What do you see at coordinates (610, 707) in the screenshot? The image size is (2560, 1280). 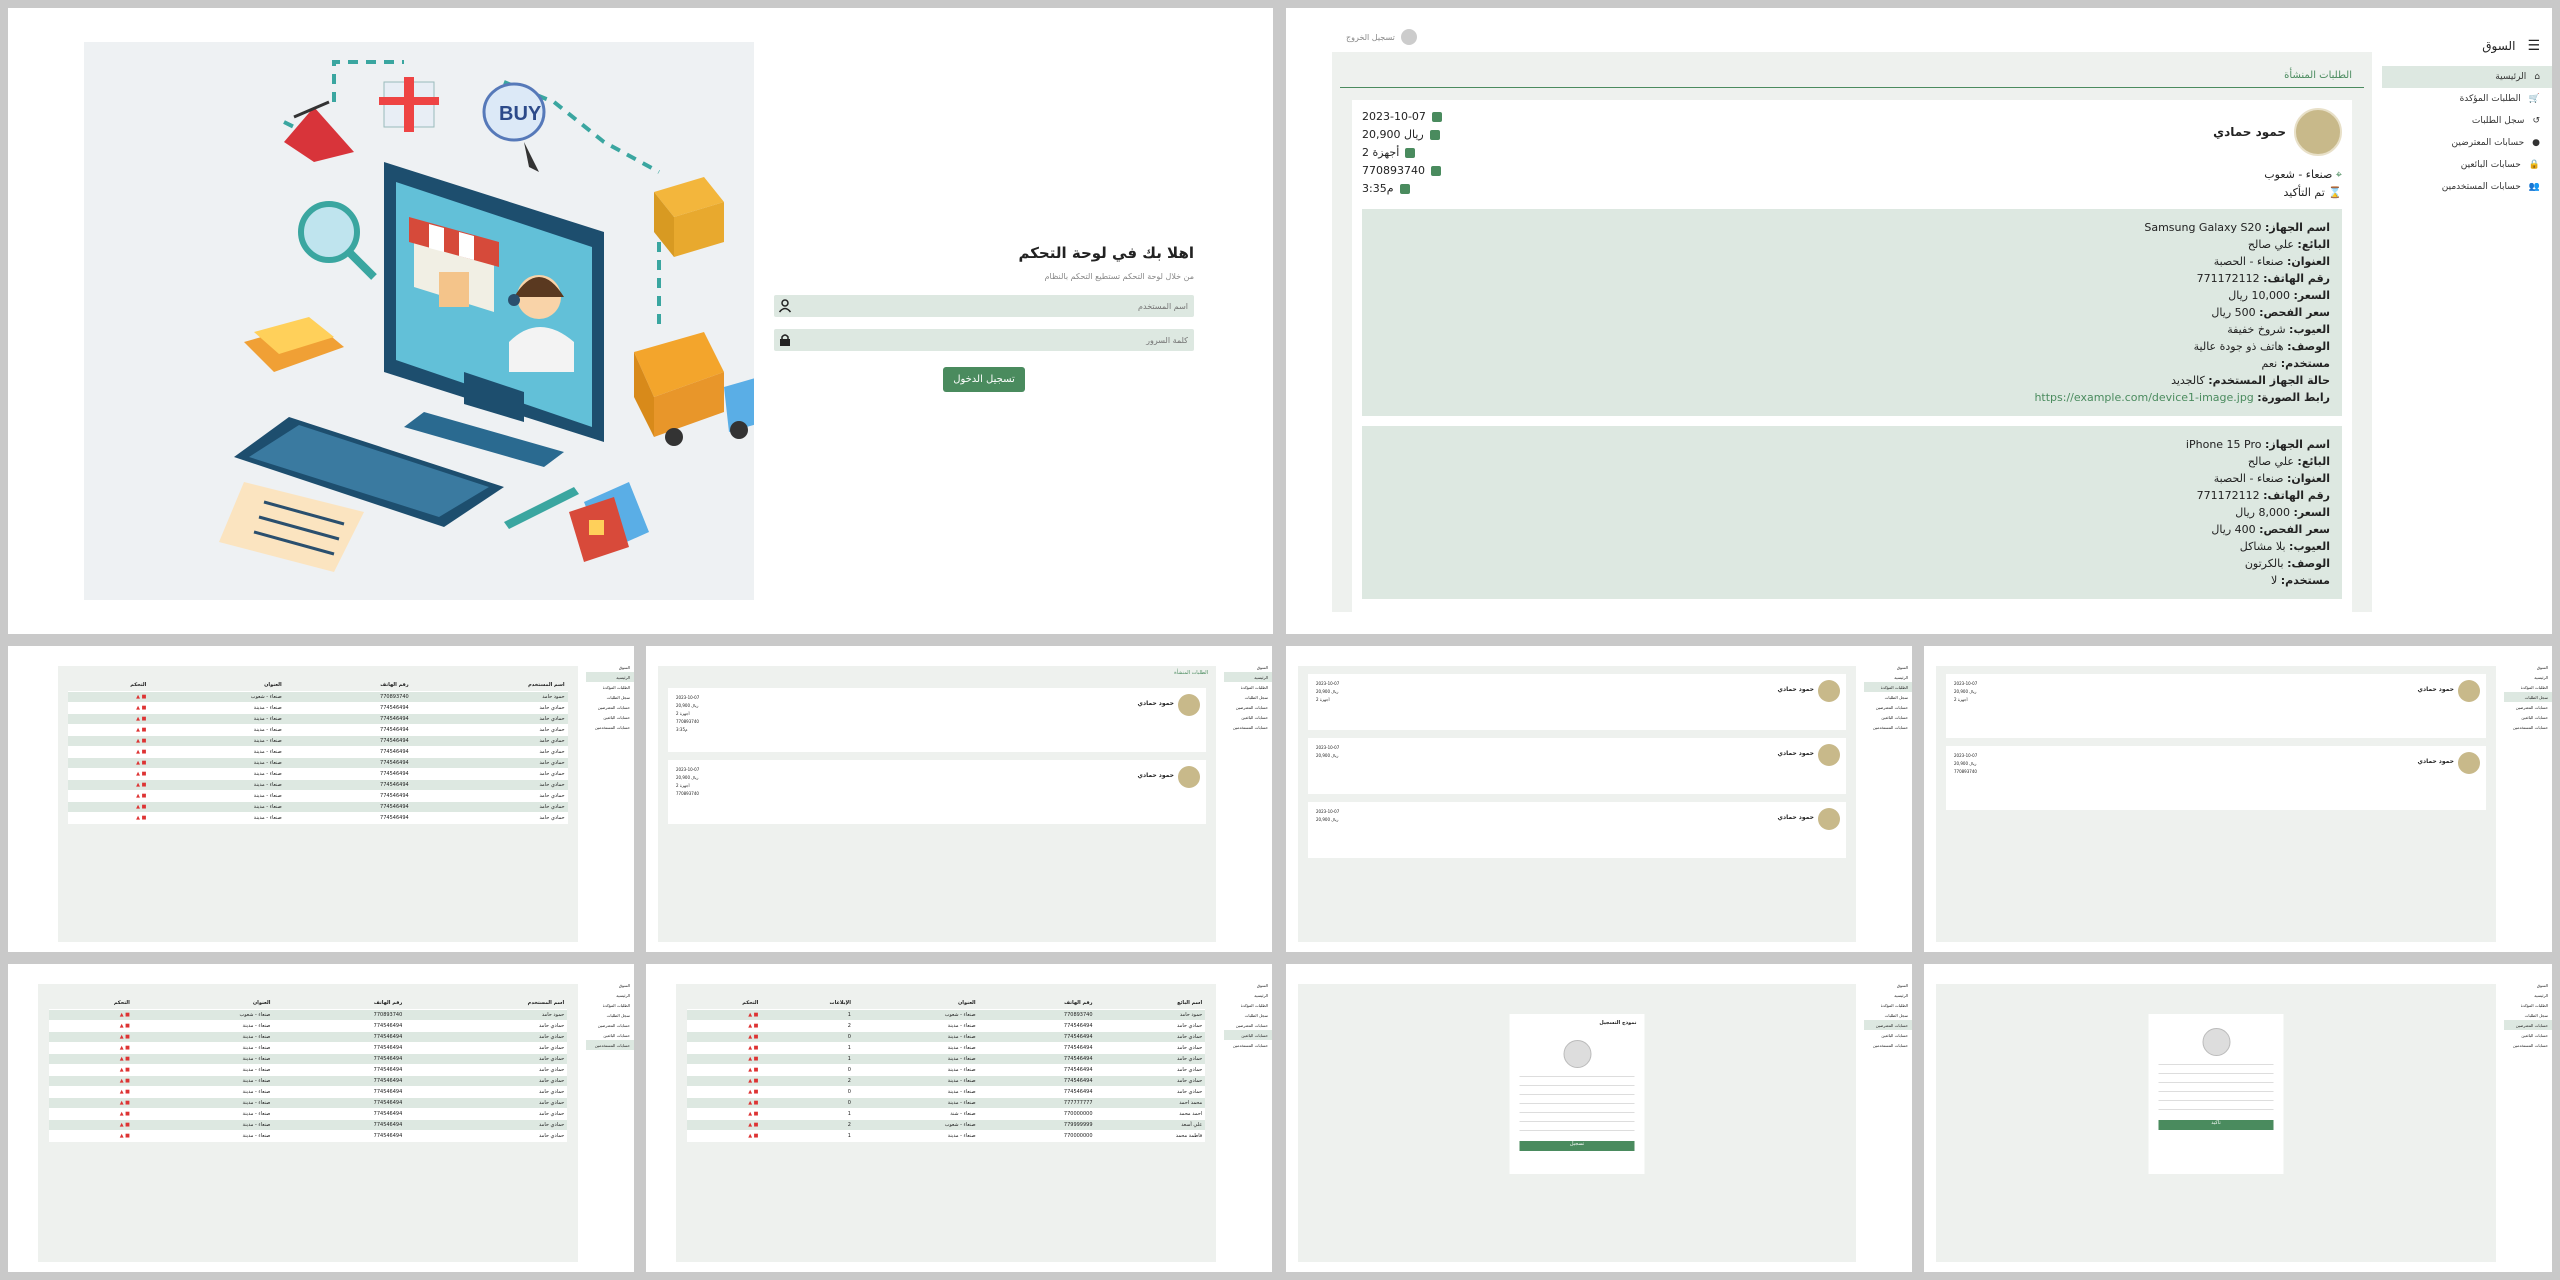 I see `mini-nav-item: حسابات المعترضين` at bounding box center [610, 707].